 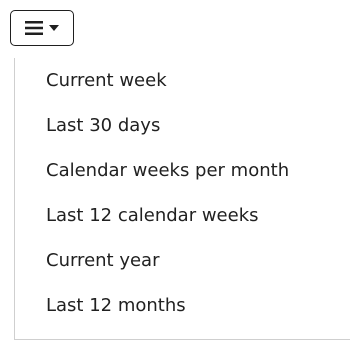 What do you see at coordinates (182, 260) in the screenshot?
I see `menu-item-current-year: Current year` at bounding box center [182, 260].